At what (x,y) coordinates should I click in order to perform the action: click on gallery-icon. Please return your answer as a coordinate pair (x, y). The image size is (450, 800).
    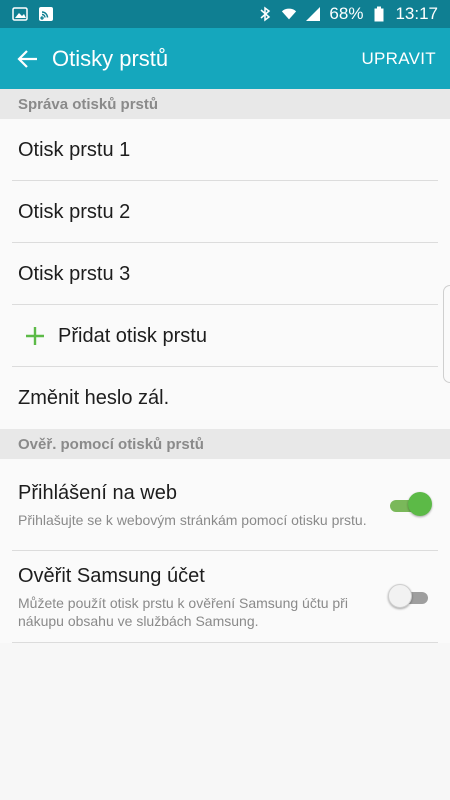
    Looking at the image, I should click on (20, 14).